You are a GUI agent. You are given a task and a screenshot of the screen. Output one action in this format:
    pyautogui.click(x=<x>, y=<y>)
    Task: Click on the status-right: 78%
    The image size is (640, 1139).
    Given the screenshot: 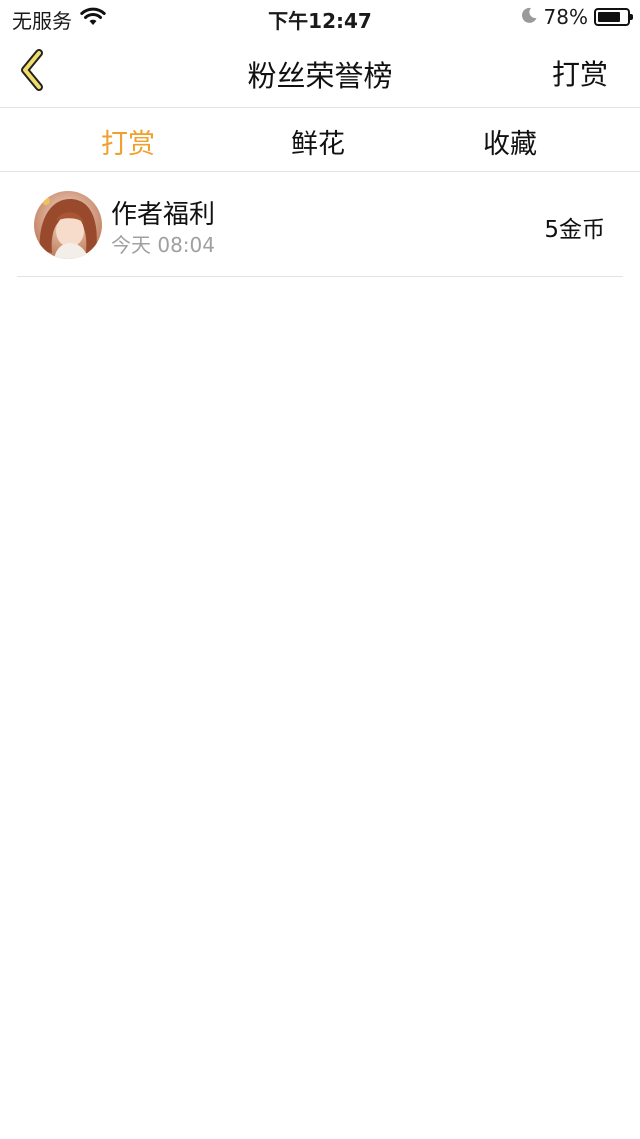 What is the action you would take?
    pyautogui.click(x=576, y=17)
    